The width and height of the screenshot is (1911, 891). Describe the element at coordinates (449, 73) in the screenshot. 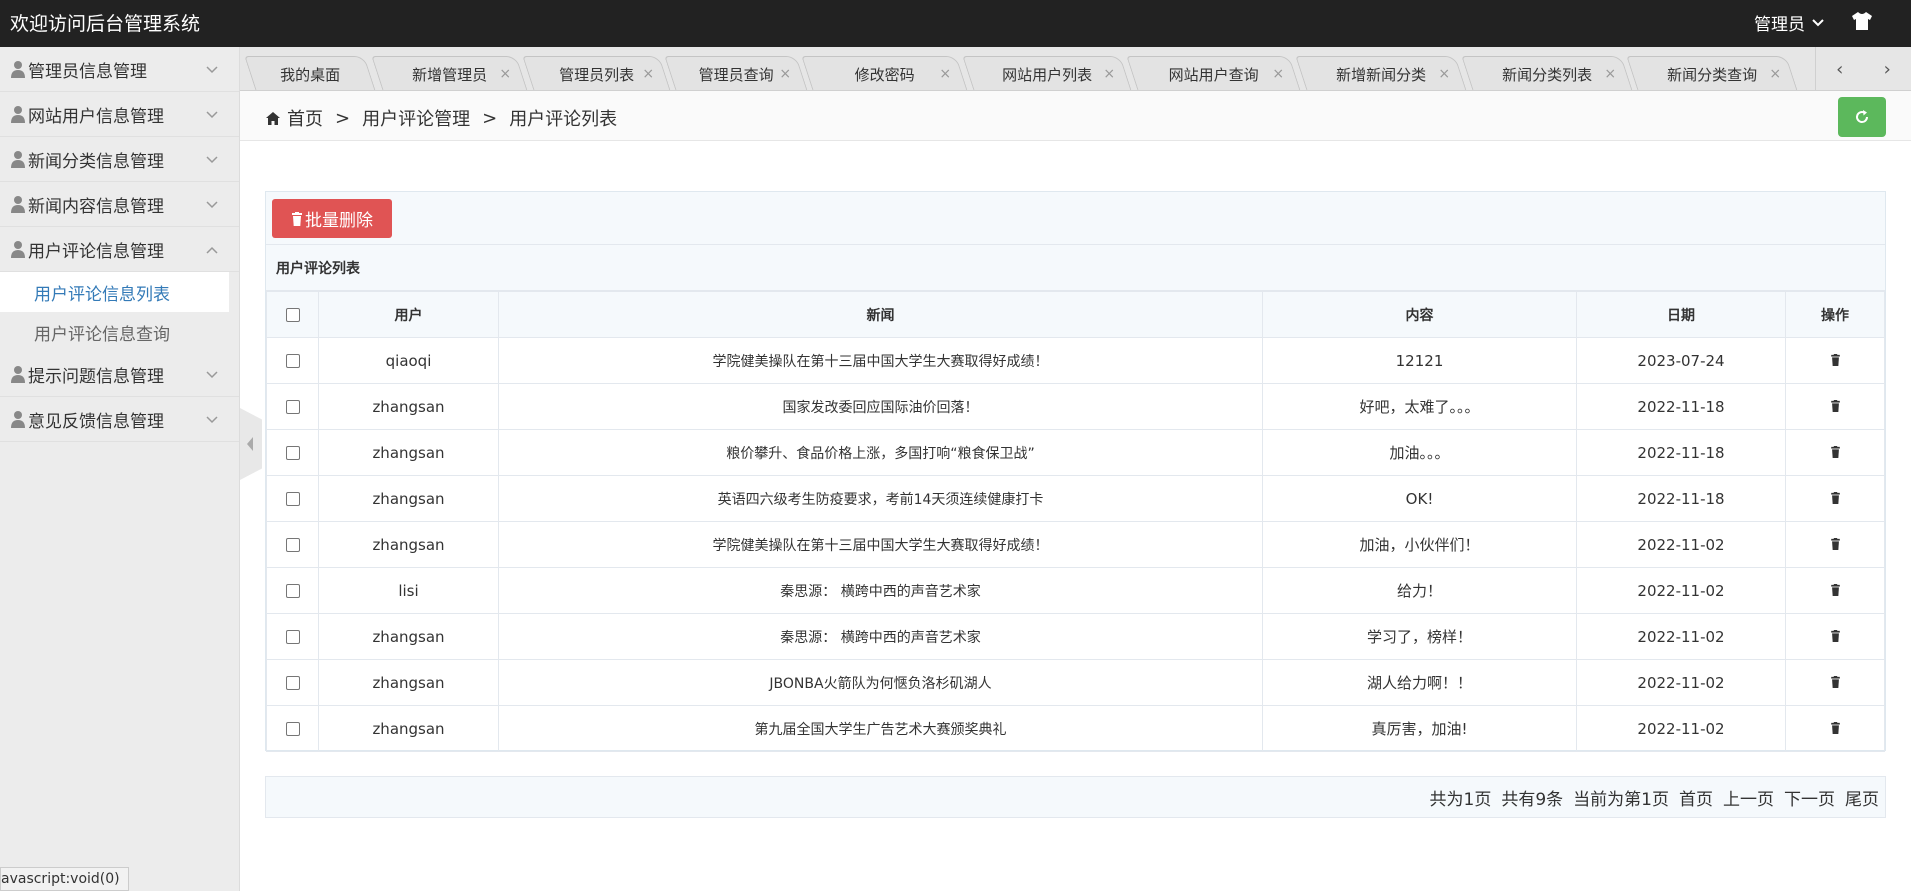

I see `tab: 新增管理员 ×` at that location.